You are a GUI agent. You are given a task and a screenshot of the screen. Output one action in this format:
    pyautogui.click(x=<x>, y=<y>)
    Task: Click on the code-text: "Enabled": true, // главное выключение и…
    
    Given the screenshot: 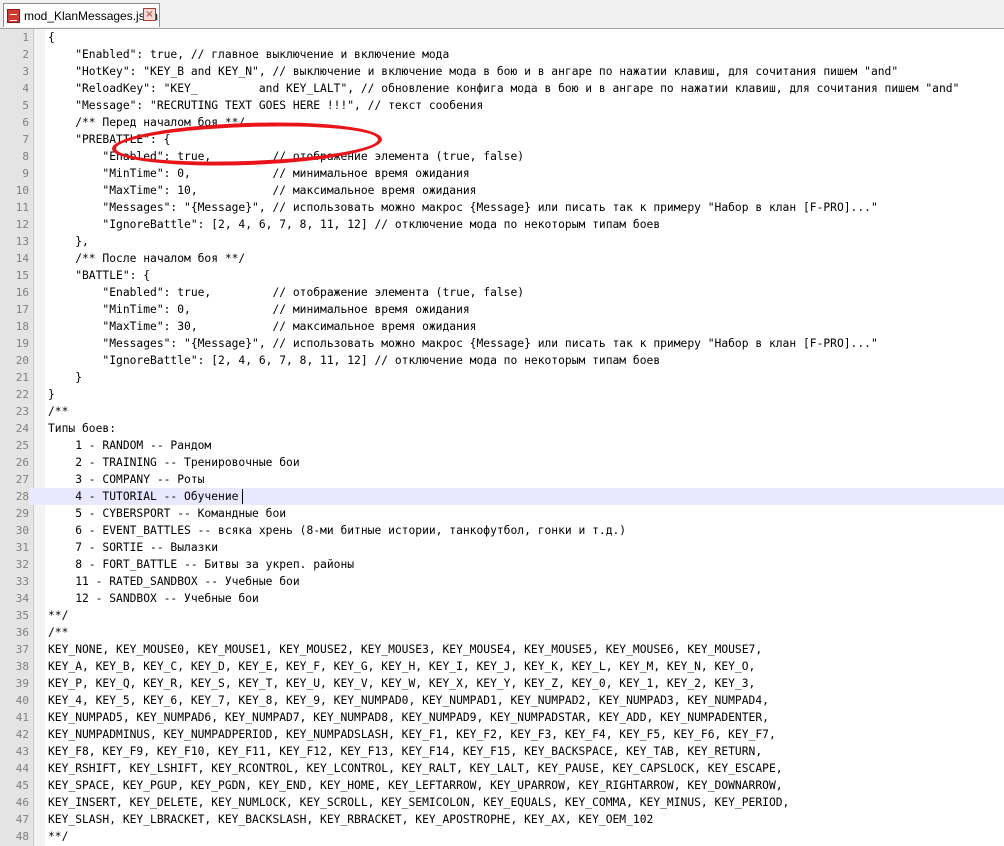 What is the action you would take?
    pyautogui.click(x=248, y=54)
    